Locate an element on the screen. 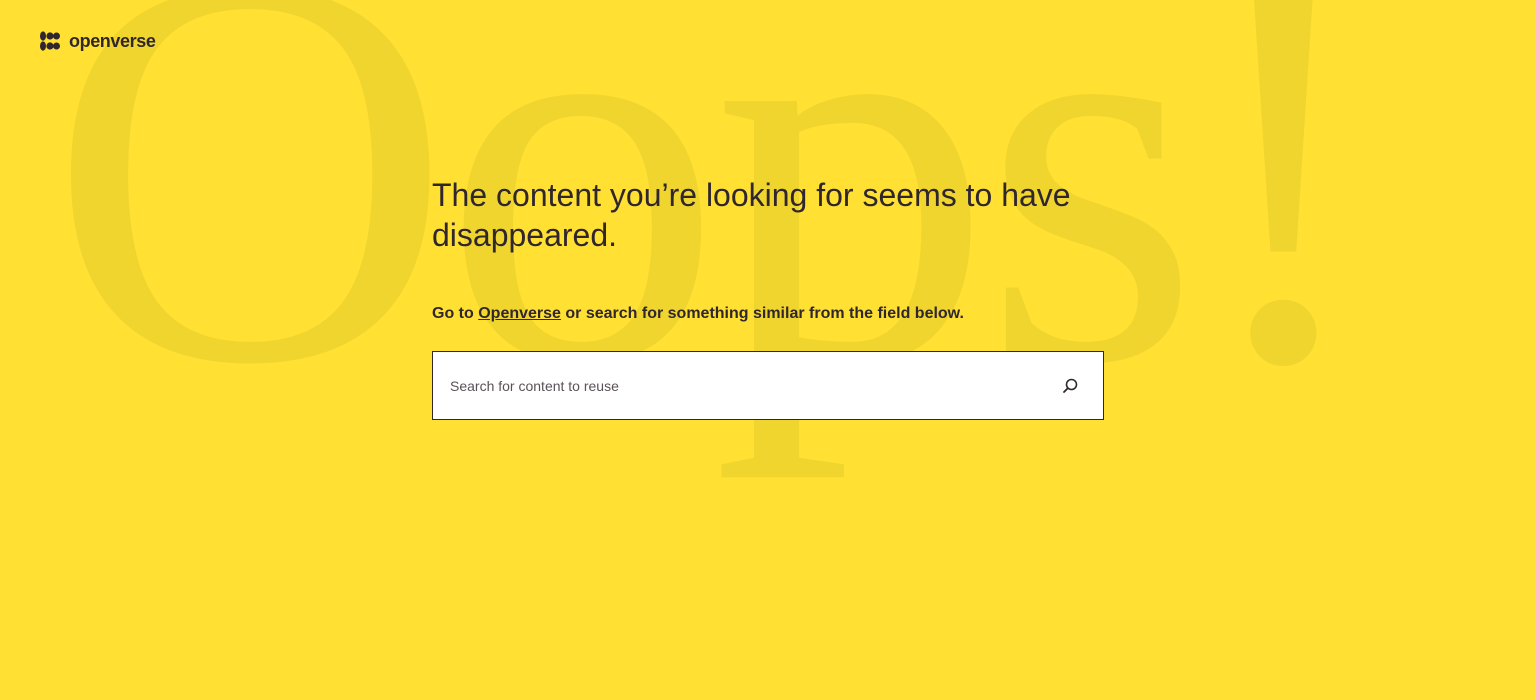 Image resolution: width=1536 pixels, height=700 pixels. search-icon is located at coordinates (1070, 385).